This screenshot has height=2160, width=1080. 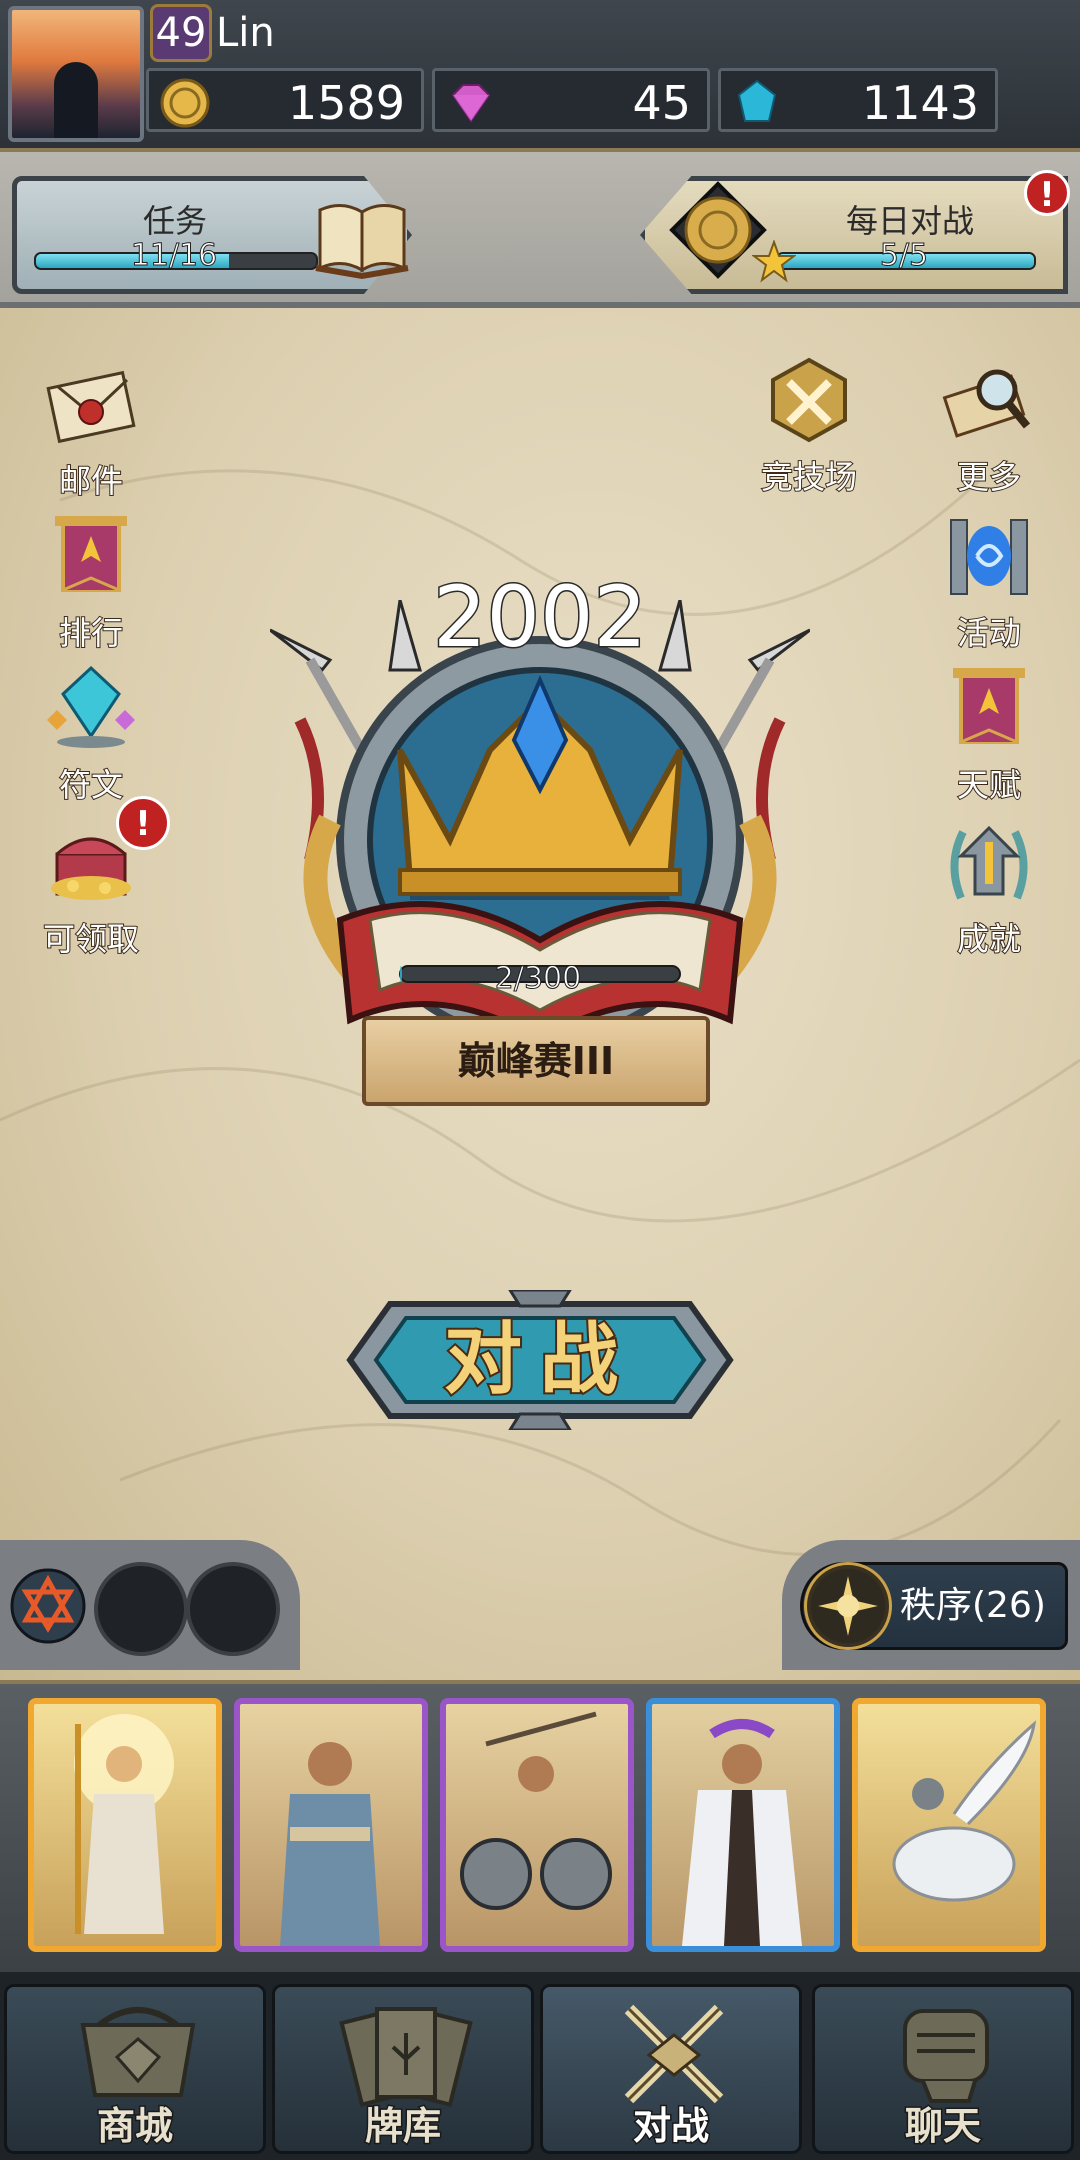 I want to click on warrior-card, so click(x=331, y=1825).